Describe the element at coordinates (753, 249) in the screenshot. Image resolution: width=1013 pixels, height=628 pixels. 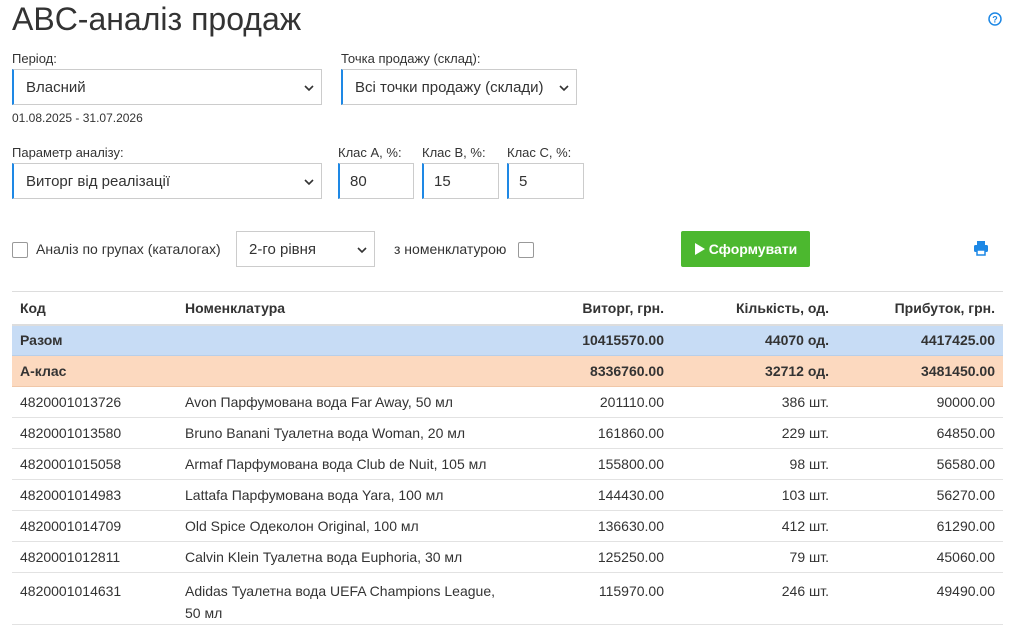
I see `generate-button-label: Сформувати` at that location.